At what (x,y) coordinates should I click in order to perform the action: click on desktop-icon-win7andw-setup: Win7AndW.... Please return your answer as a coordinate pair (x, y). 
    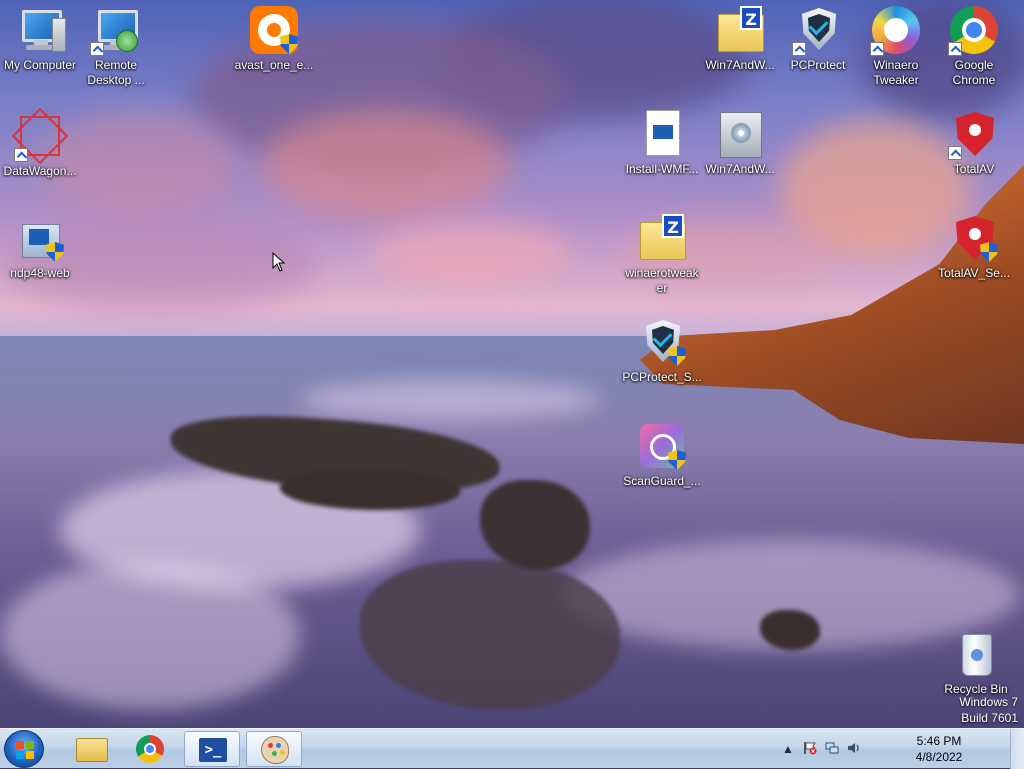
    Looking at the image, I should click on (740, 143).